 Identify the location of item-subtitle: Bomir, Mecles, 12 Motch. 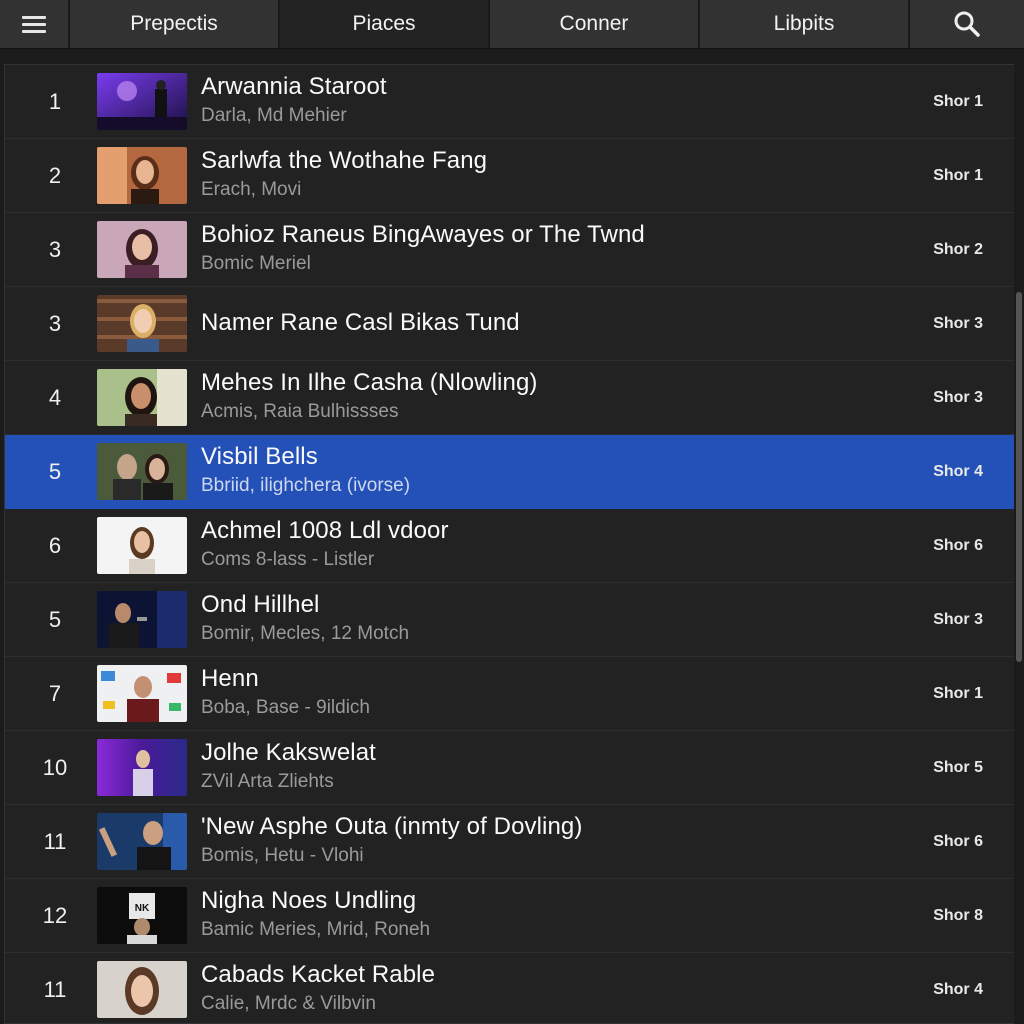
(305, 633).